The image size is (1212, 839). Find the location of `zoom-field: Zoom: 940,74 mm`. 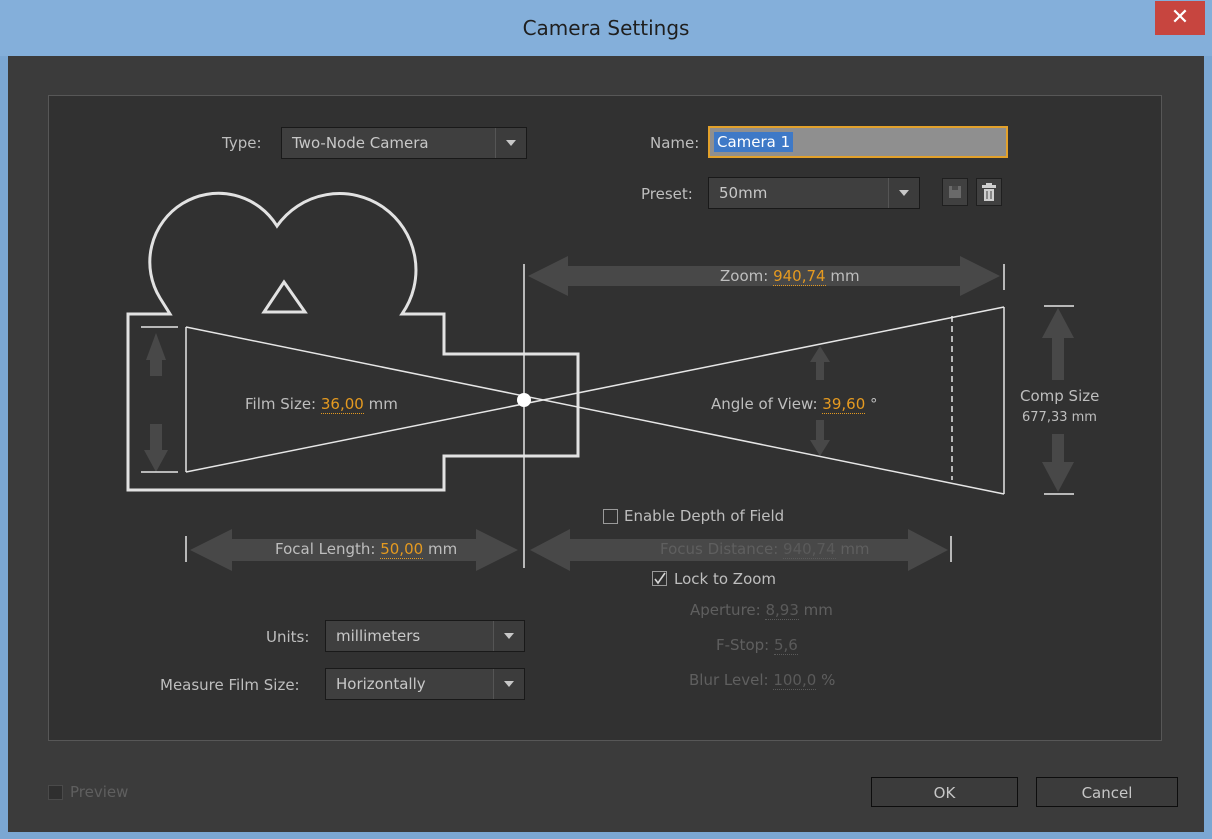

zoom-field: Zoom: 940,74 mm is located at coordinates (790, 276).